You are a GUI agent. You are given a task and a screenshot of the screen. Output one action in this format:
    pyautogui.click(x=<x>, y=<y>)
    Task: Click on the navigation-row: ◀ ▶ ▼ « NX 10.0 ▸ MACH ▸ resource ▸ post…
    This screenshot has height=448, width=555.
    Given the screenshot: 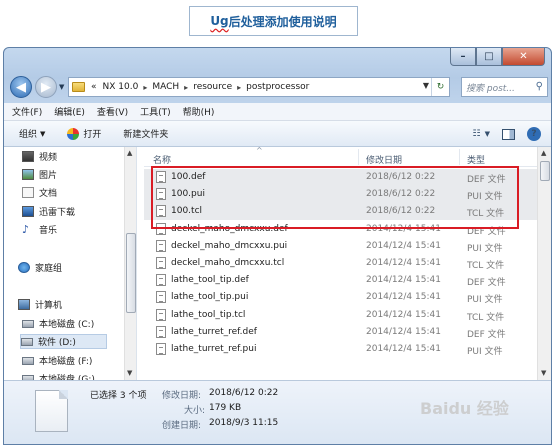 What is the action you would take?
    pyautogui.click(x=277, y=87)
    